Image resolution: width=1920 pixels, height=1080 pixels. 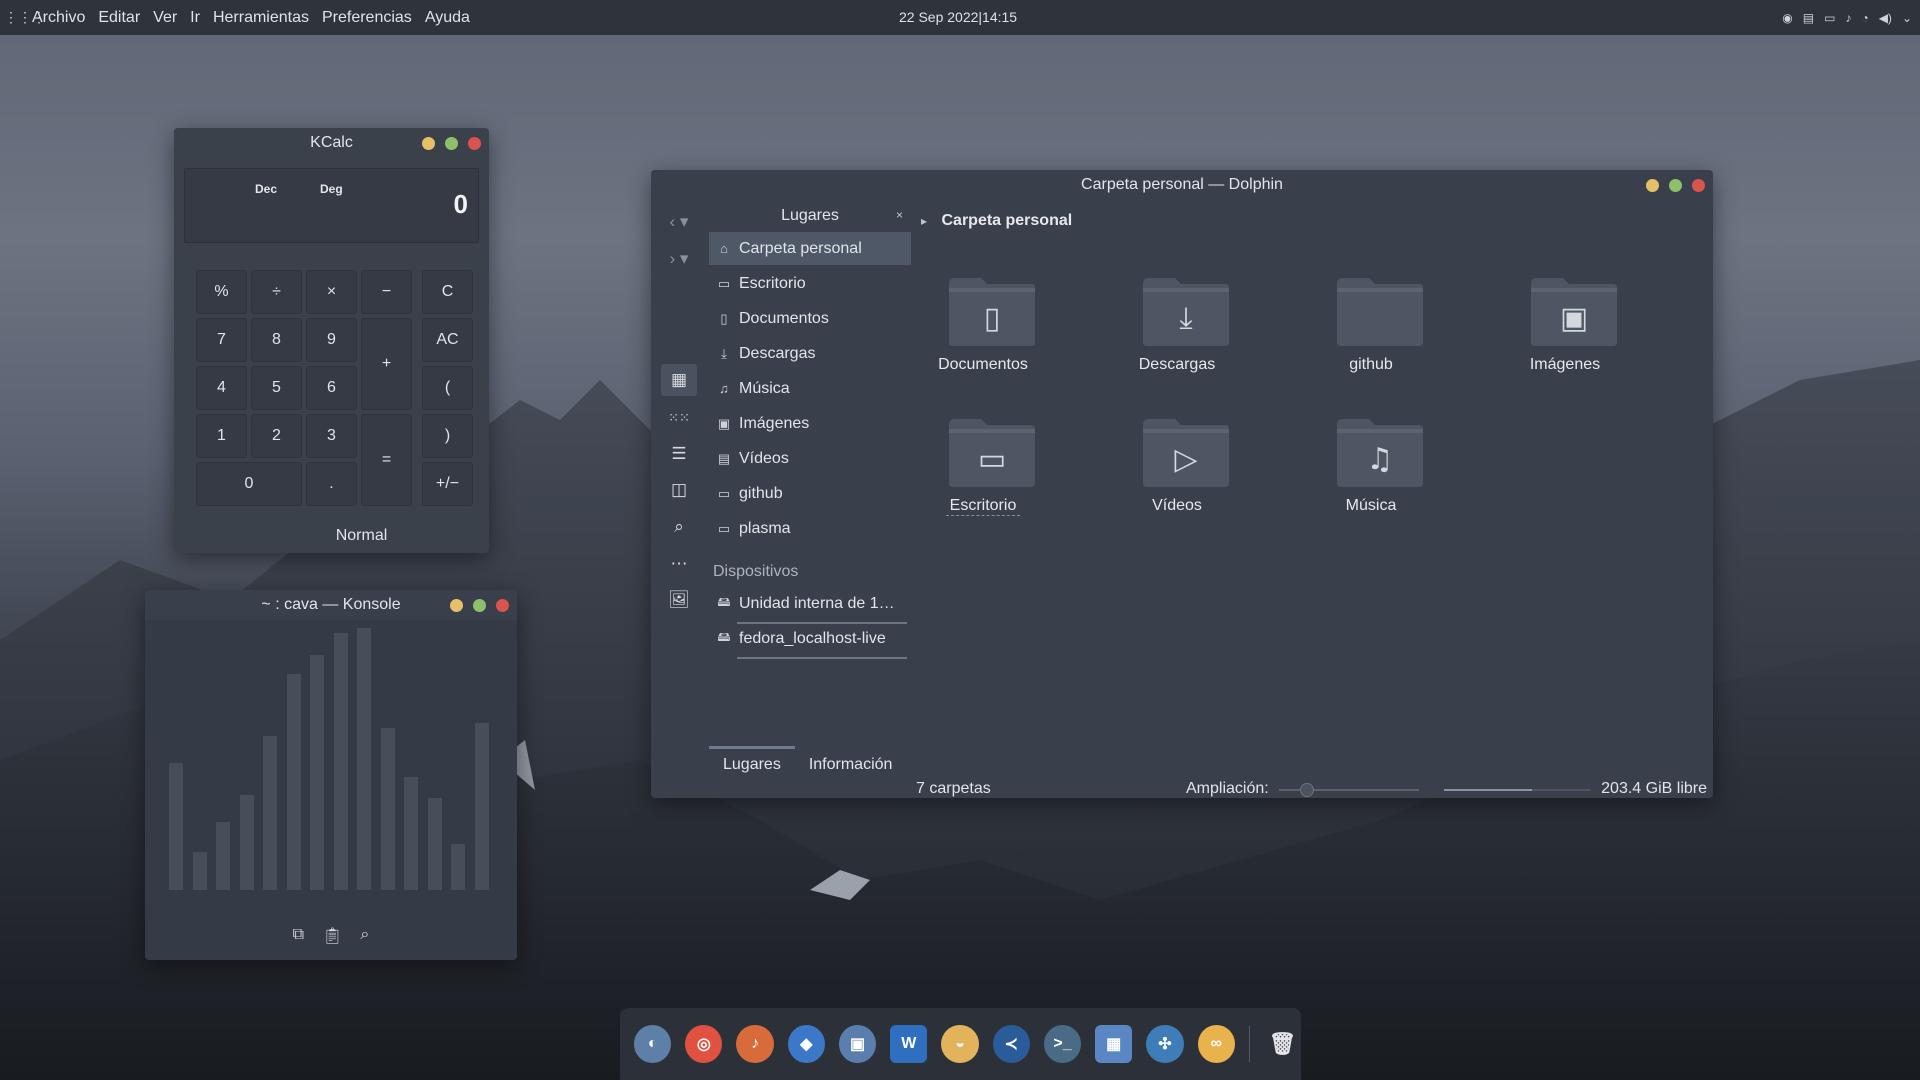 What do you see at coordinates (983, 472) in the screenshot?
I see `folder-escritorio: ▭ Escritorio` at bounding box center [983, 472].